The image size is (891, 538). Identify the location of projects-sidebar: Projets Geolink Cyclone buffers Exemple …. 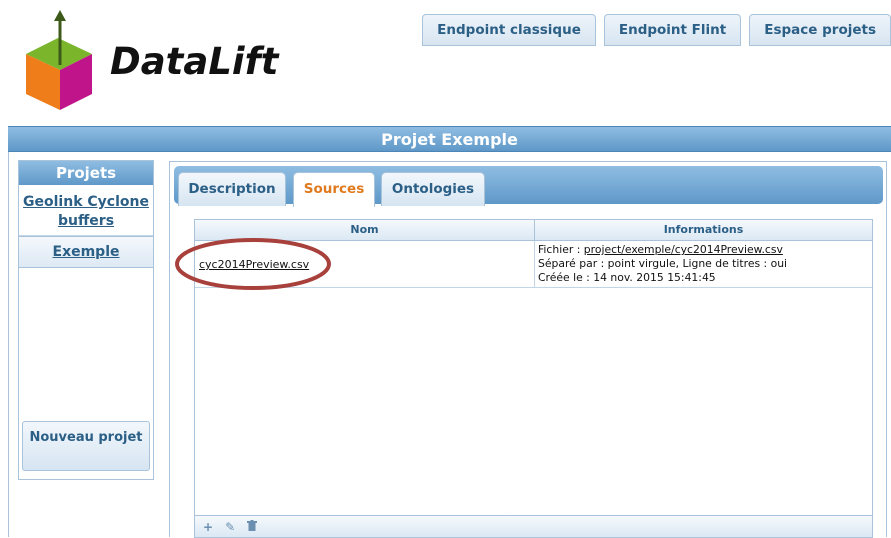
(86, 320).